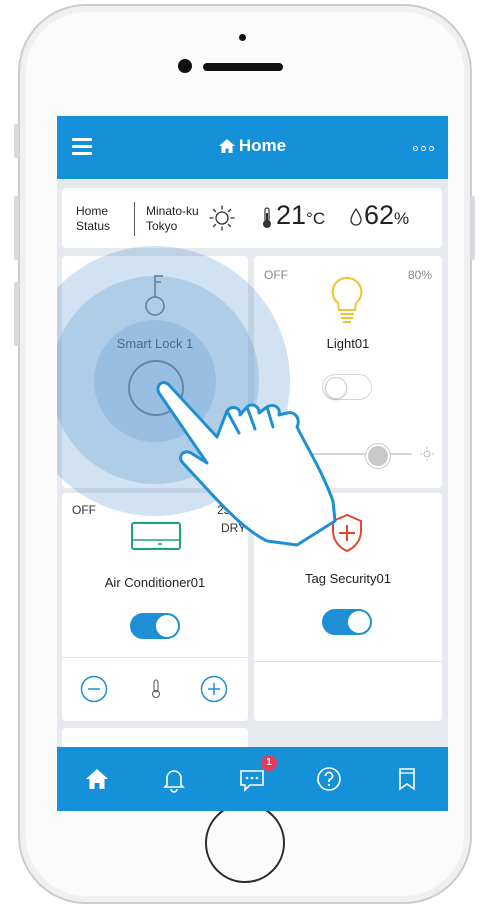 Image resolution: width=487 pixels, height=911 pixels. What do you see at coordinates (407, 779) in the screenshot?
I see `bookmark-icon` at bounding box center [407, 779].